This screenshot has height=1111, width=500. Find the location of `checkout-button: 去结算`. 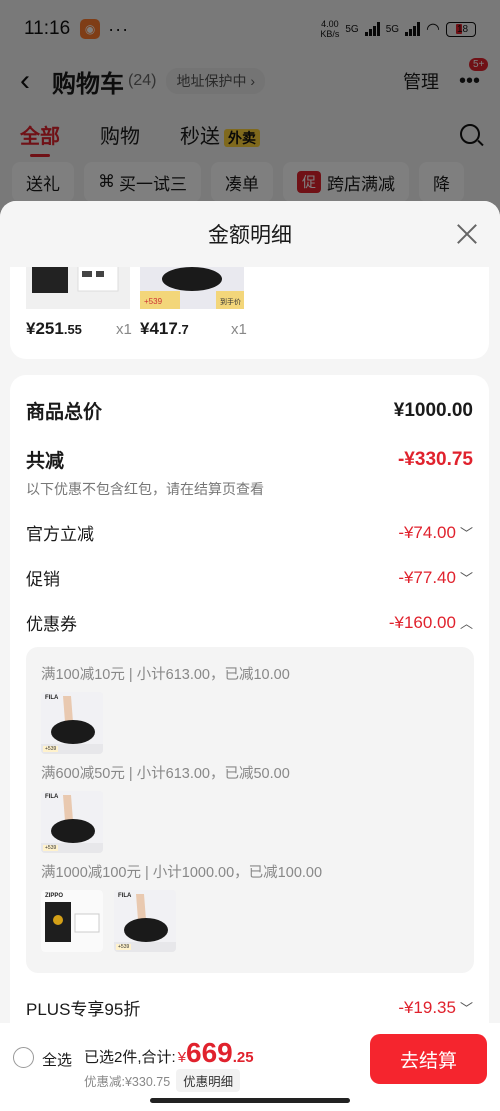

checkout-button: 去结算 is located at coordinates (428, 1059).